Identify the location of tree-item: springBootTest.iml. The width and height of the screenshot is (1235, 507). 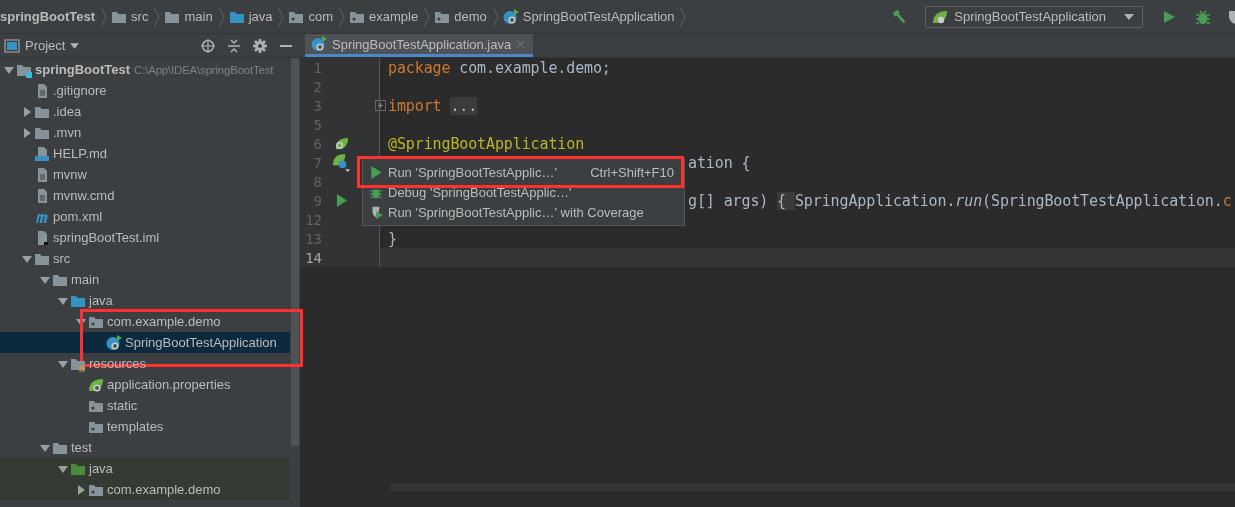
(106, 237).